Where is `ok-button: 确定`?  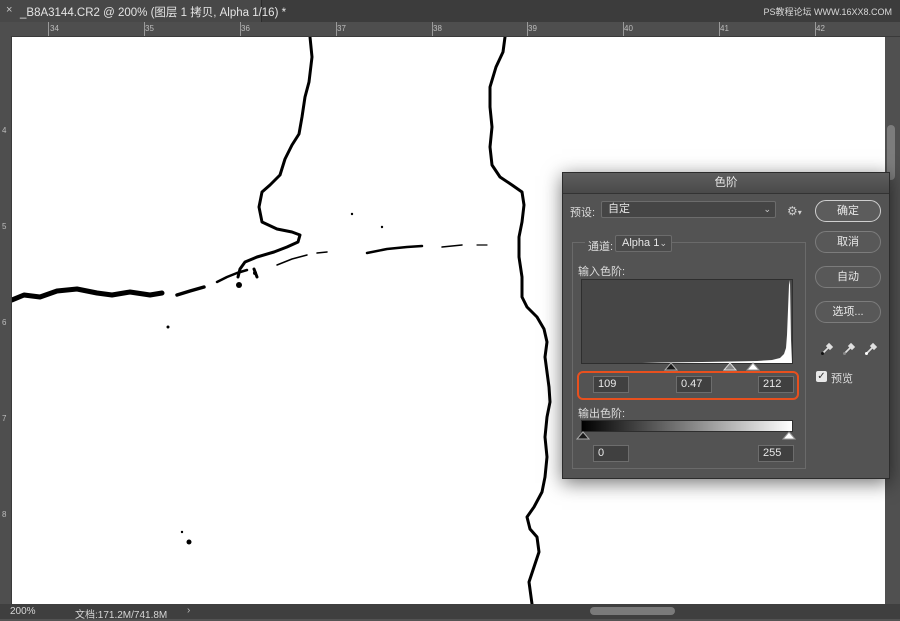
ok-button: 确定 is located at coordinates (848, 211).